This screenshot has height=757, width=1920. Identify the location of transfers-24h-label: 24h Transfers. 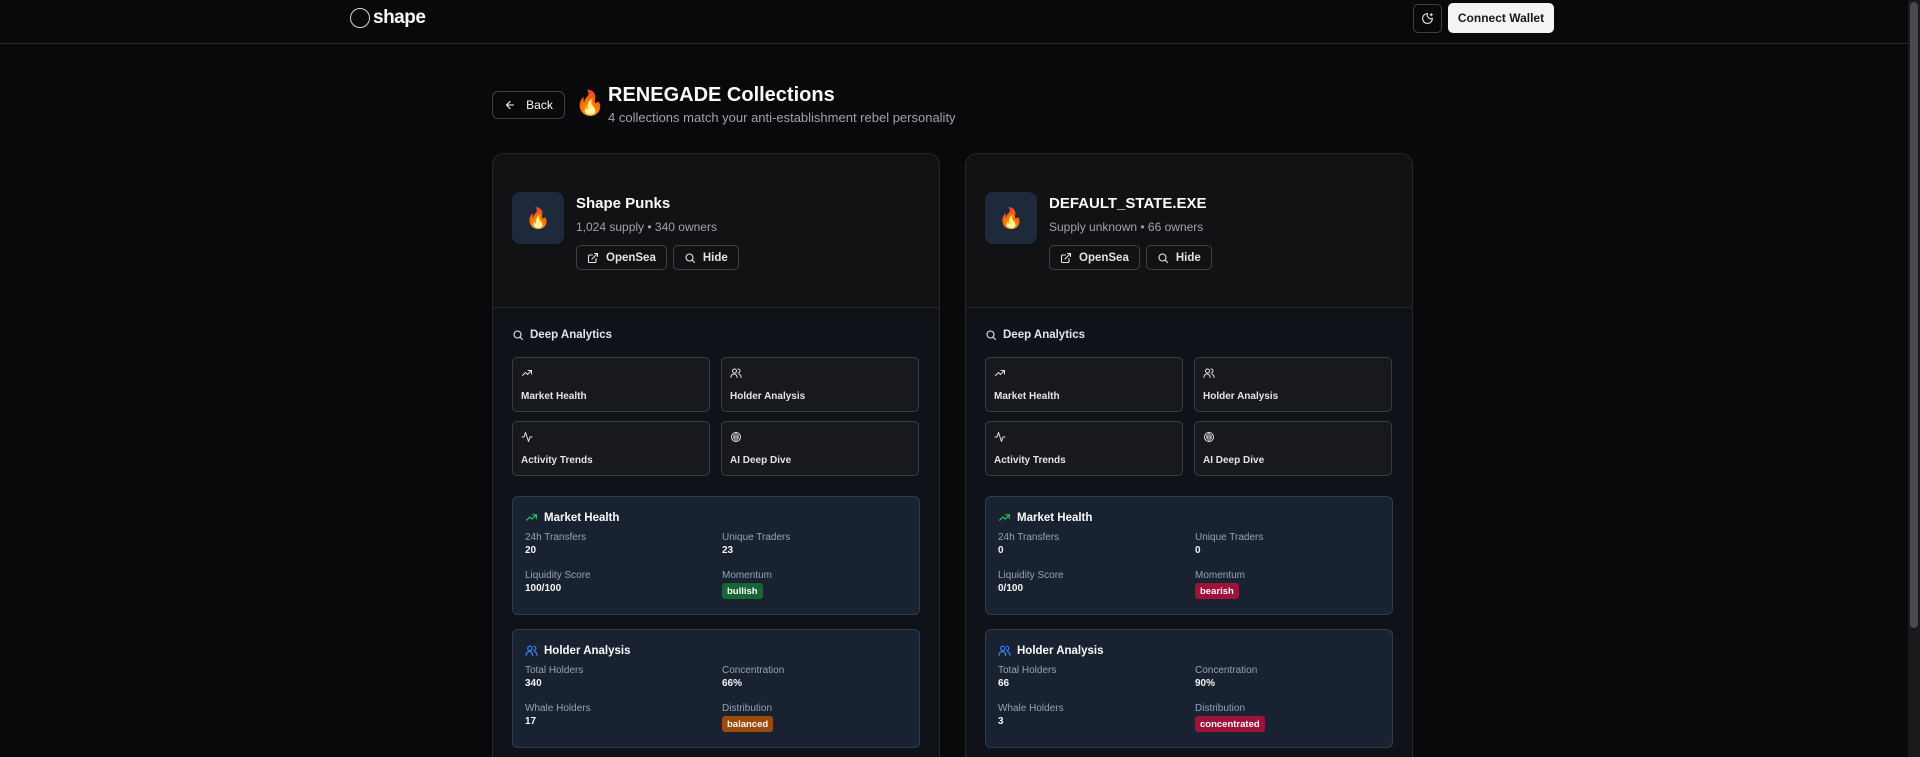
(1029, 537).